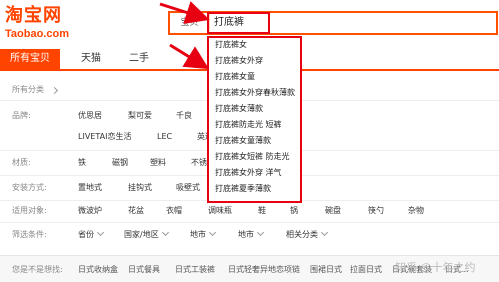 The height and width of the screenshot is (282, 499). I want to click on logo-chinese: 淘宝网, so click(33, 15).